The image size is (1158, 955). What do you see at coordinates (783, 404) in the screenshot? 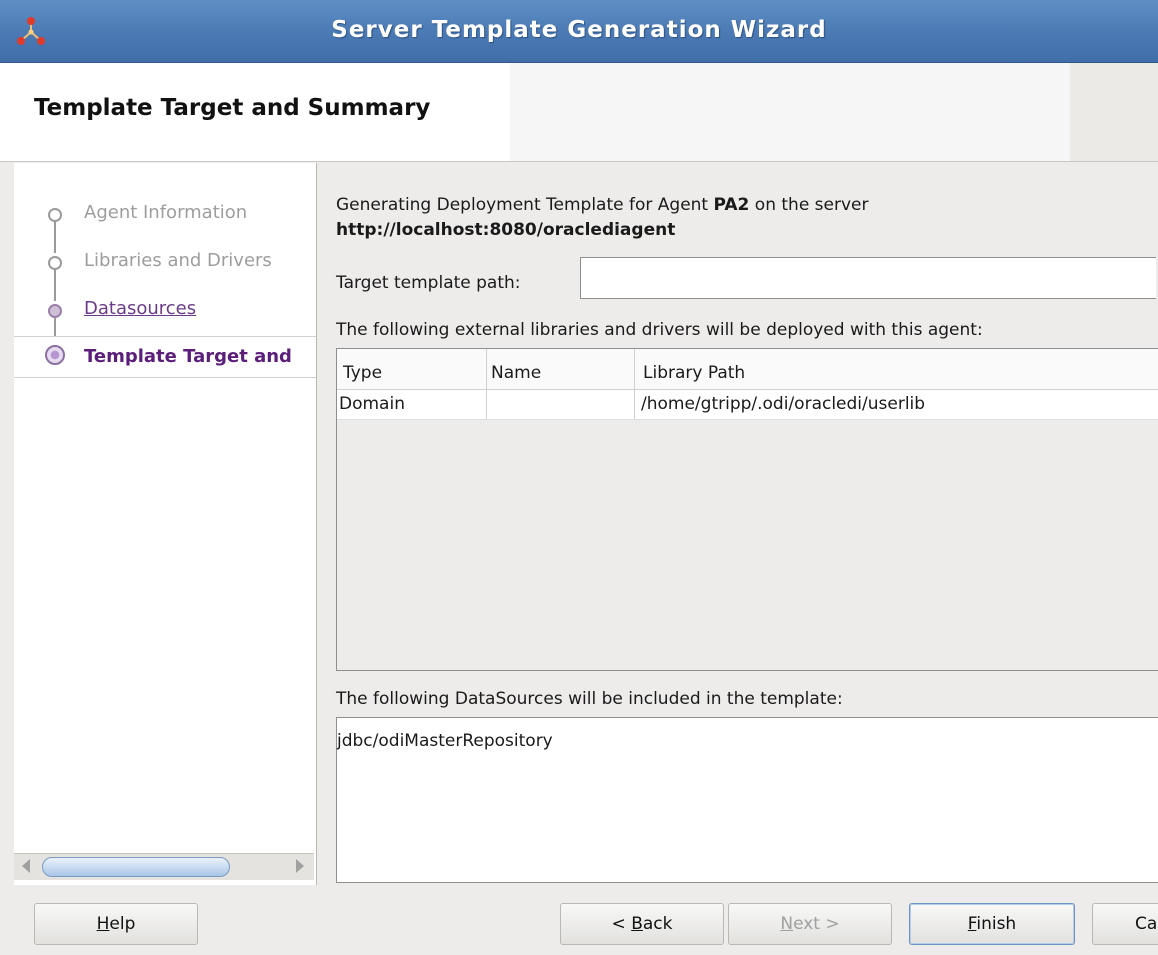
I see `cell-library-path: /home/gtripp/.odi/oracledi/userlib` at bounding box center [783, 404].